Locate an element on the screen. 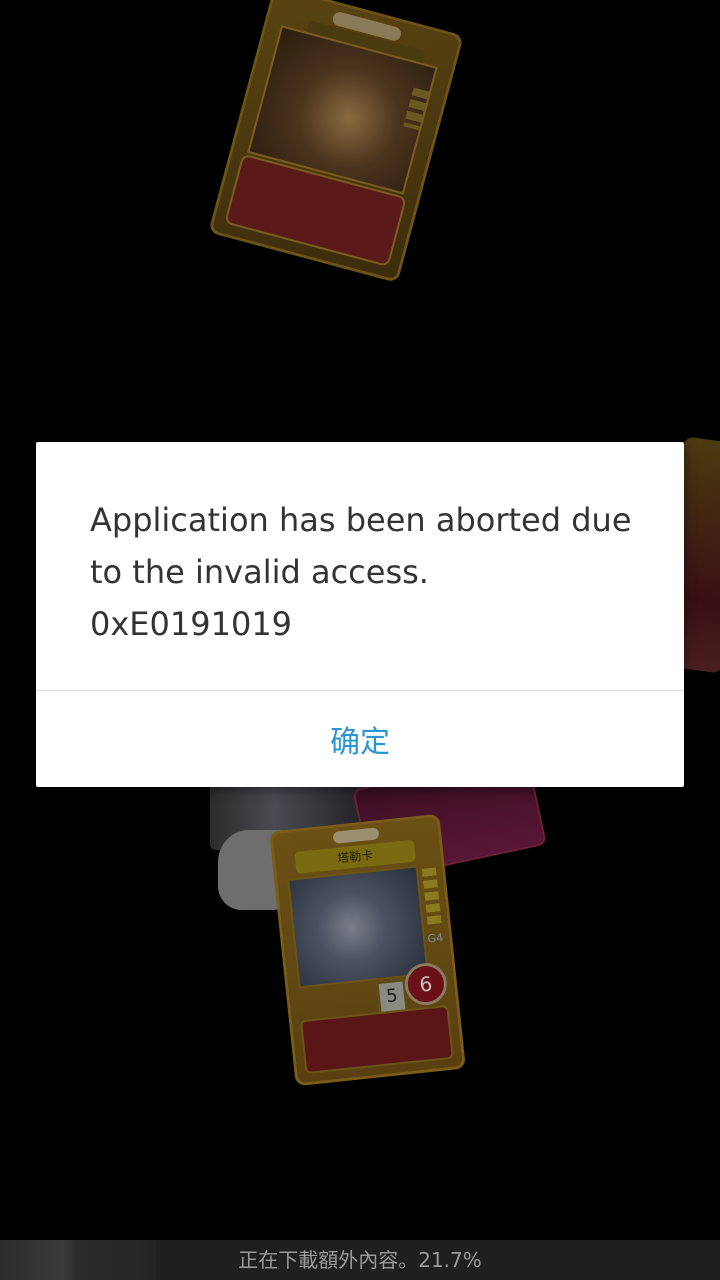 The image size is (720, 1280). card-grade: G4 is located at coordinates (435, 938).